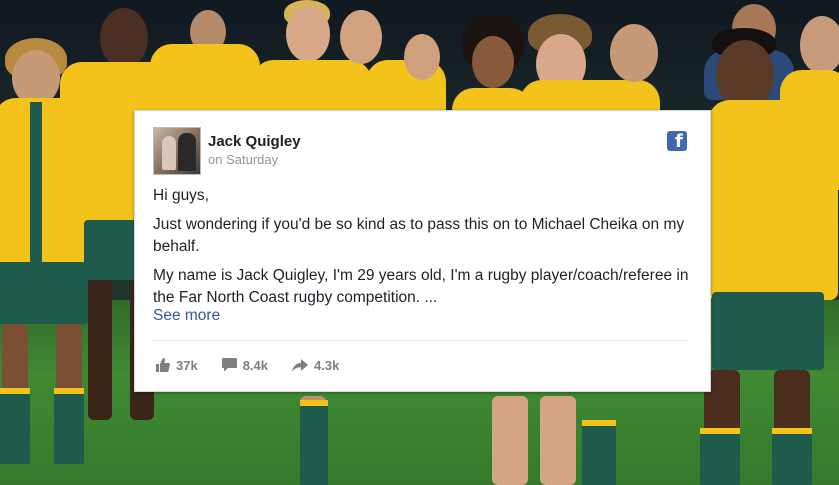 This screenshot has height=485, width=839. Describe the element at coordinates (420, 340) in the screenshot. I see `divider` at that location.